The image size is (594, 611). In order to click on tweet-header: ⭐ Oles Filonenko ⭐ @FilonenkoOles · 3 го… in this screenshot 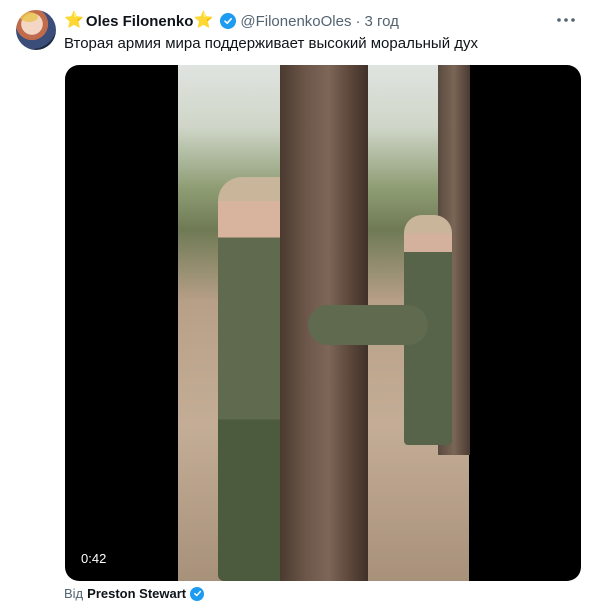, I will do `click(231, 21)`.